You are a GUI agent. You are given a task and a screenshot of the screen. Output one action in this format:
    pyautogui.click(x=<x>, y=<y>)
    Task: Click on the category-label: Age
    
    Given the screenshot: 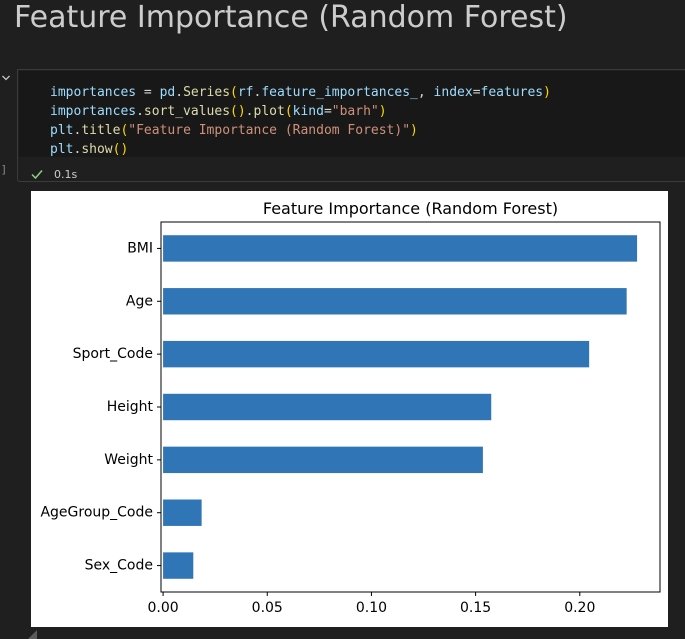 What is the action you would take?
    pyautogui.click(x=139, y=301)
    